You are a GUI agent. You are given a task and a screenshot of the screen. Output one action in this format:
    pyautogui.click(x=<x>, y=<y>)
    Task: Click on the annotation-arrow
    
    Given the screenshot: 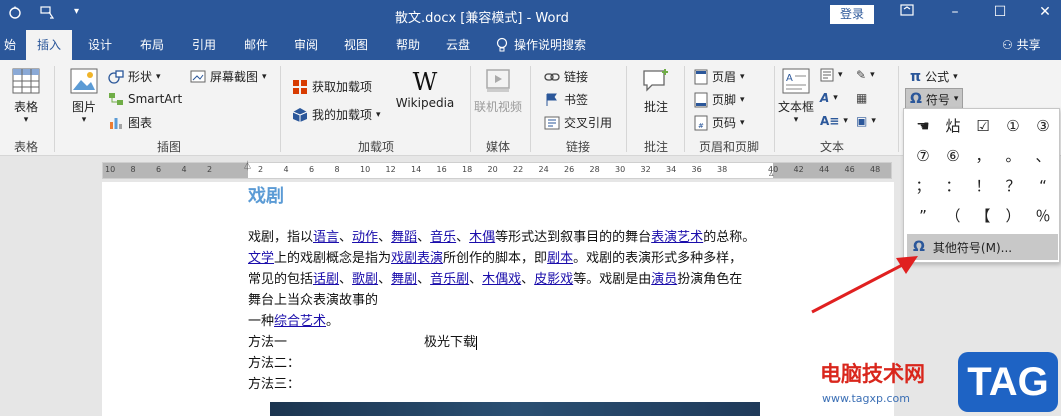 What is the action you would take?
    pyautogui.click(x=864, y=285)
    